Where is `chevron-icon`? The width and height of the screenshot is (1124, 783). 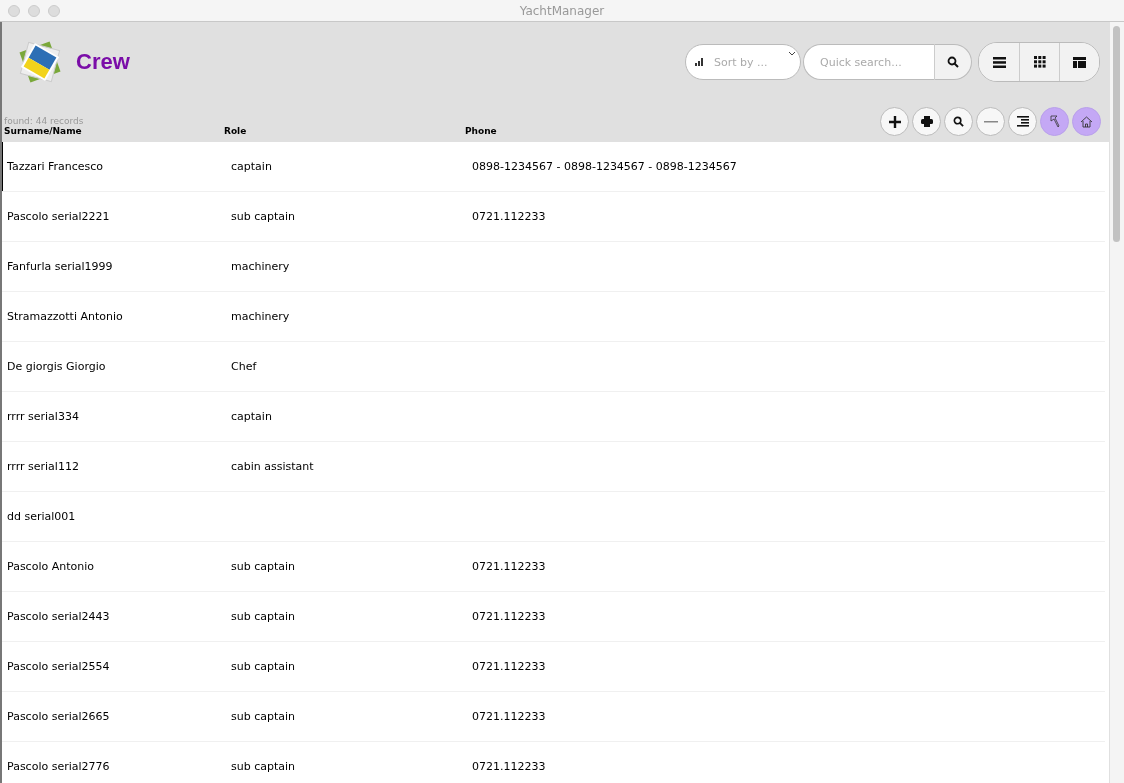
chevron-icon is located at coordinates (792, 53).